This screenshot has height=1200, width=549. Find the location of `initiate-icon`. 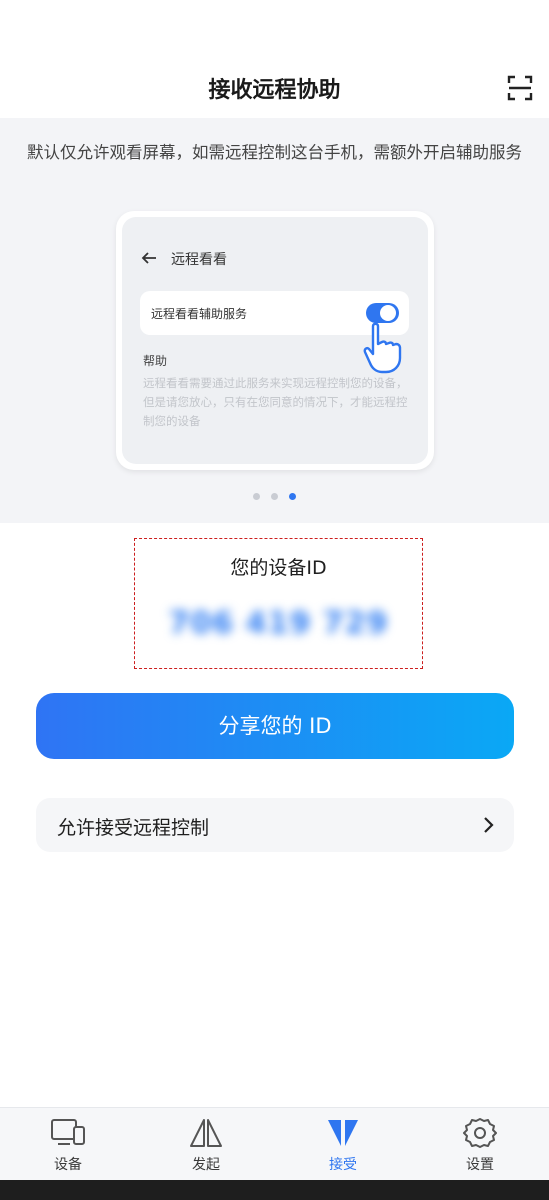

initiate-icon is located at coordinates (206, 1133).